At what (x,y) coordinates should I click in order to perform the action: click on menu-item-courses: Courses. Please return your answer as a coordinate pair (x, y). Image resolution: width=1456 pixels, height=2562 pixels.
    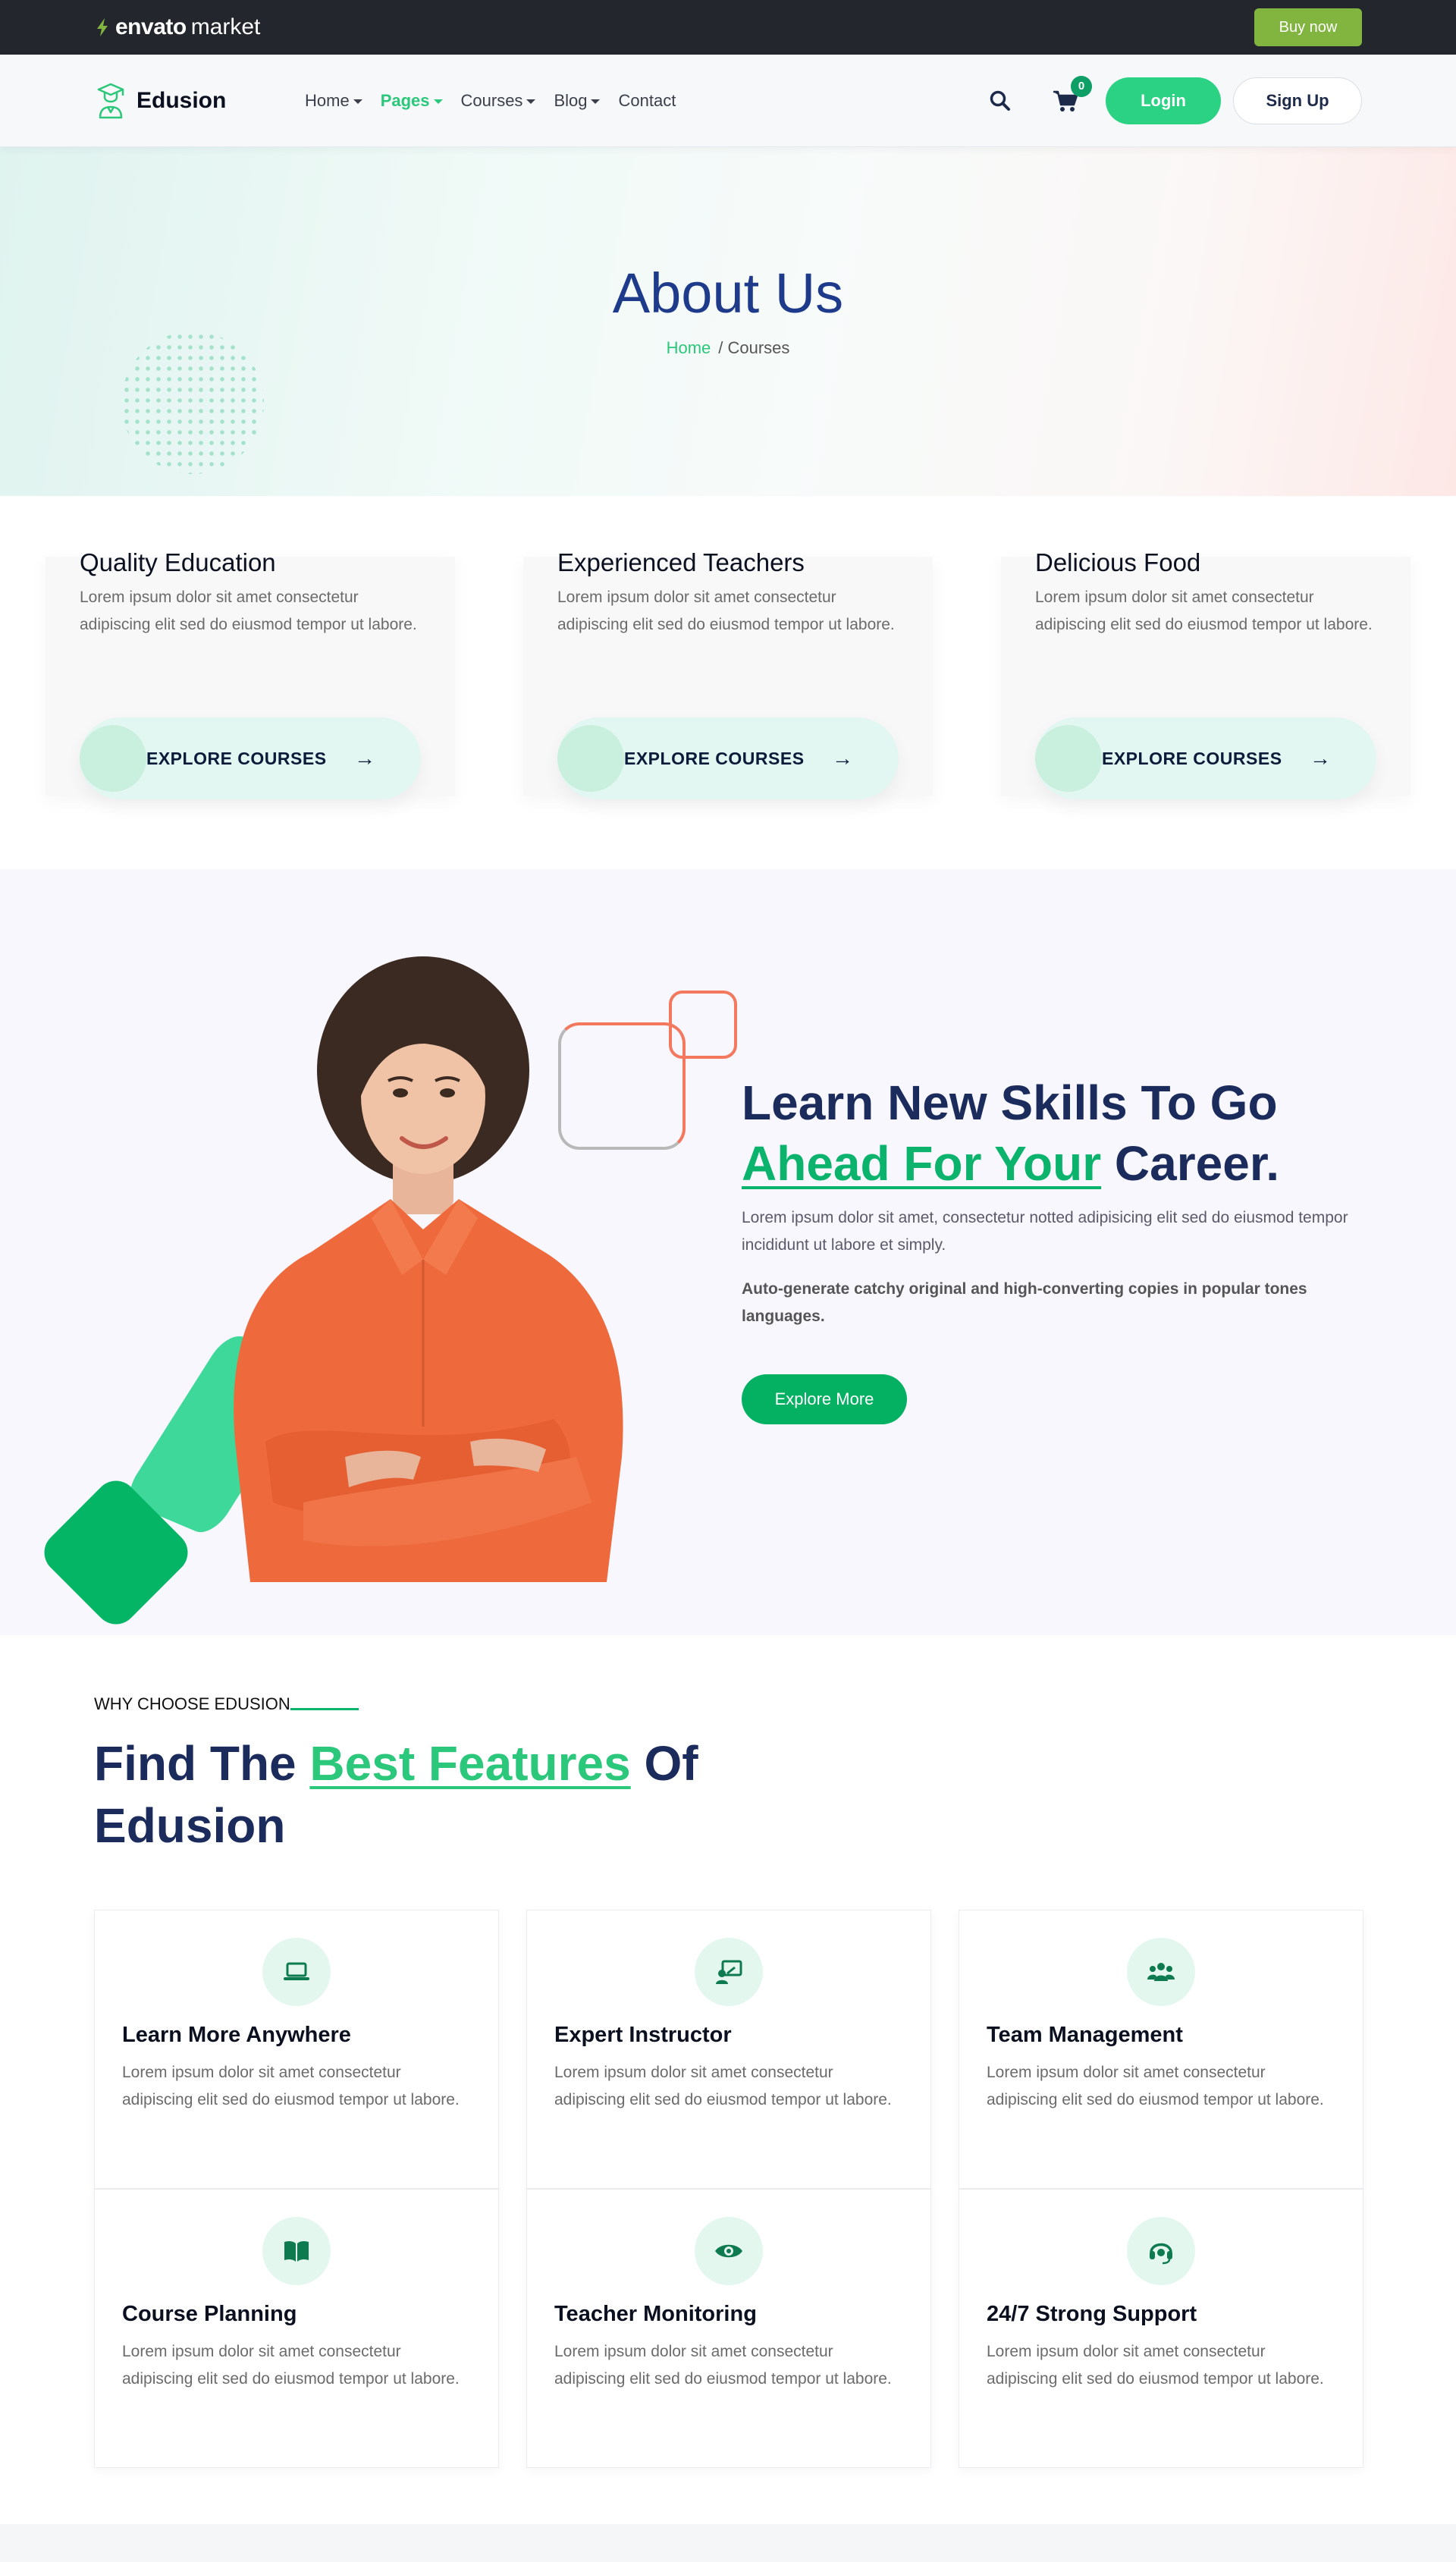
    Looking at the image, I should click on (498, 101).